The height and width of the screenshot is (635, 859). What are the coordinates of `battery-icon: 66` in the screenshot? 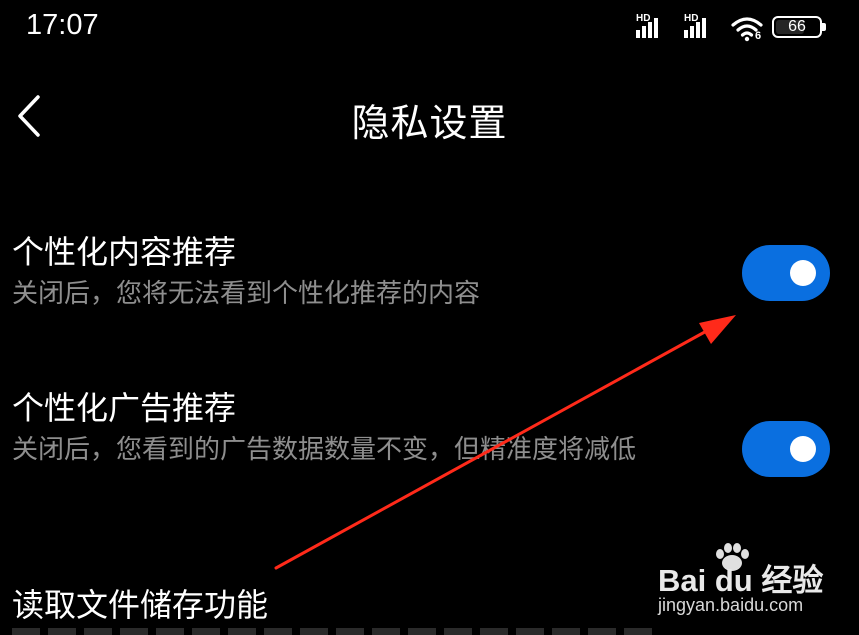 It's located at (797, 27).